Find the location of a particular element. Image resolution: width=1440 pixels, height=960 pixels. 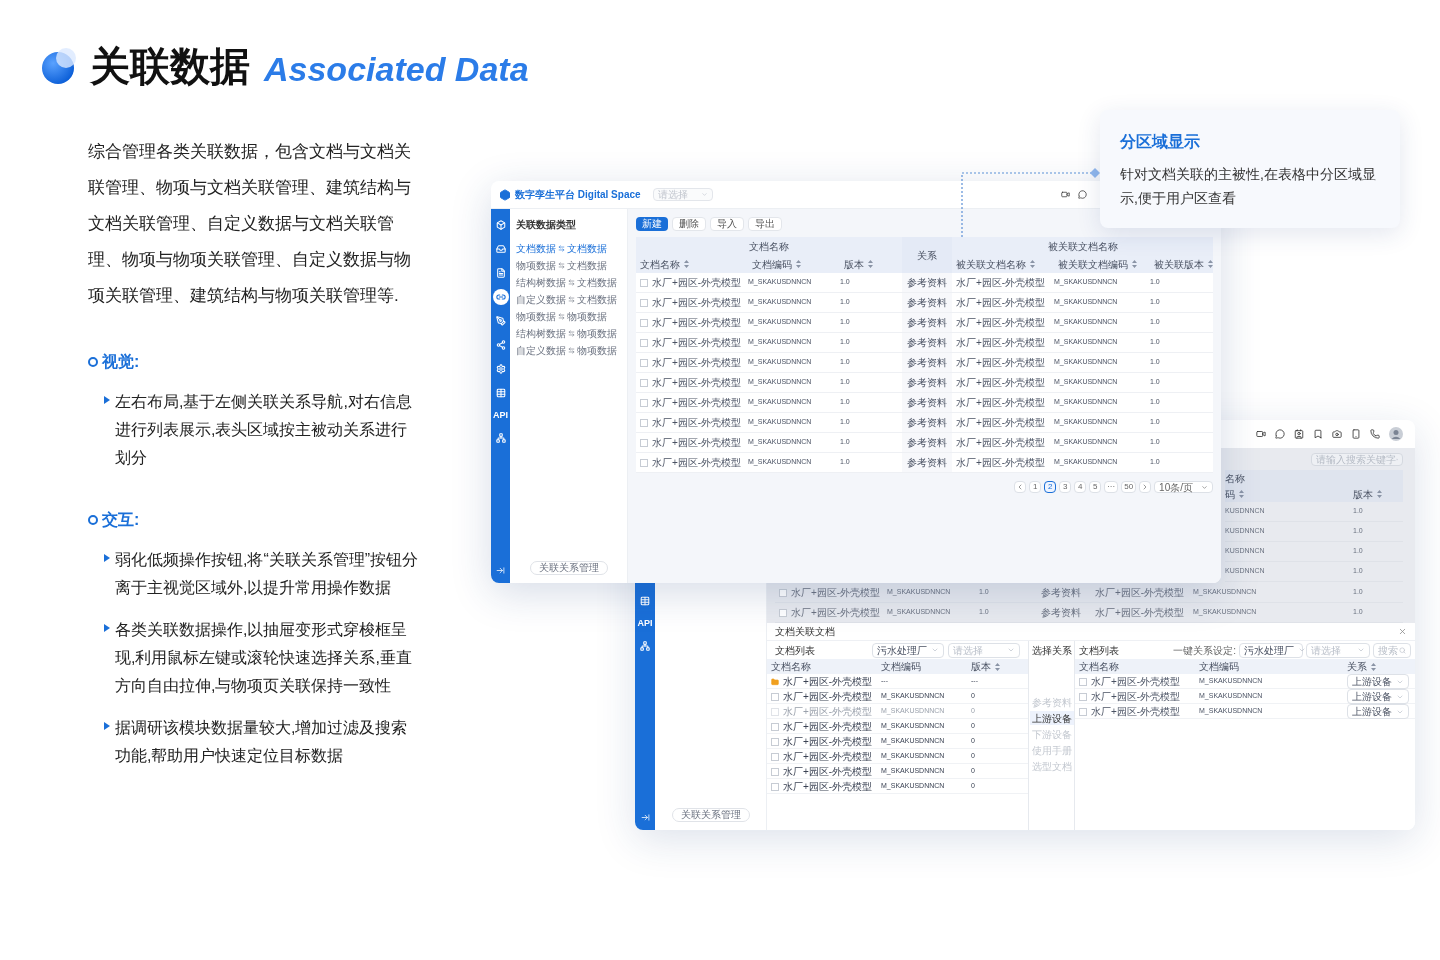

intro-paragraph: 综合管理各类关联数据，包含文档与文档关联管理、物项与文档关联管理、建筑结构与文档关联管理、自定义数据与文档关联管理、物项与物项关联管理、自定义数据与物项关联管理、建筑结构与物项关联管理等. is located at coordinates (250, 224).